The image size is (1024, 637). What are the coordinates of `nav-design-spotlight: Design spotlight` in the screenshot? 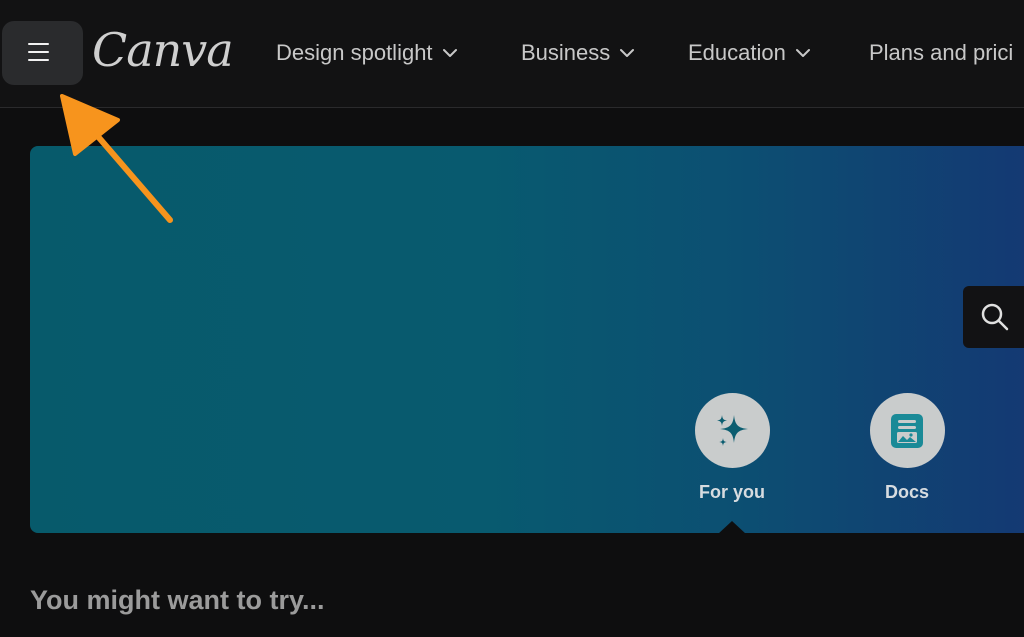 It's located at (366, 53).